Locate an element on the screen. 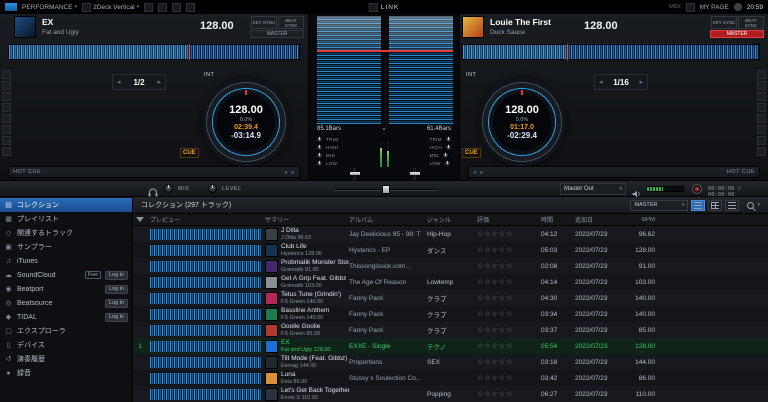 The image size is (768, 402). deck1-key-sync-button: KEY SYNC is located at coordinates (264, 22).